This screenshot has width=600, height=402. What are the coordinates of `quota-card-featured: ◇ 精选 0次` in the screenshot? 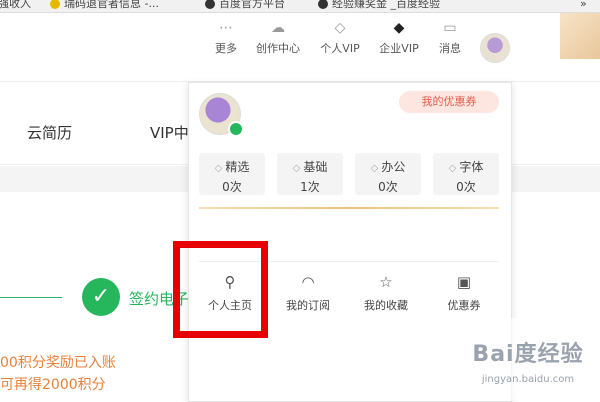 It's located at (232, 174).